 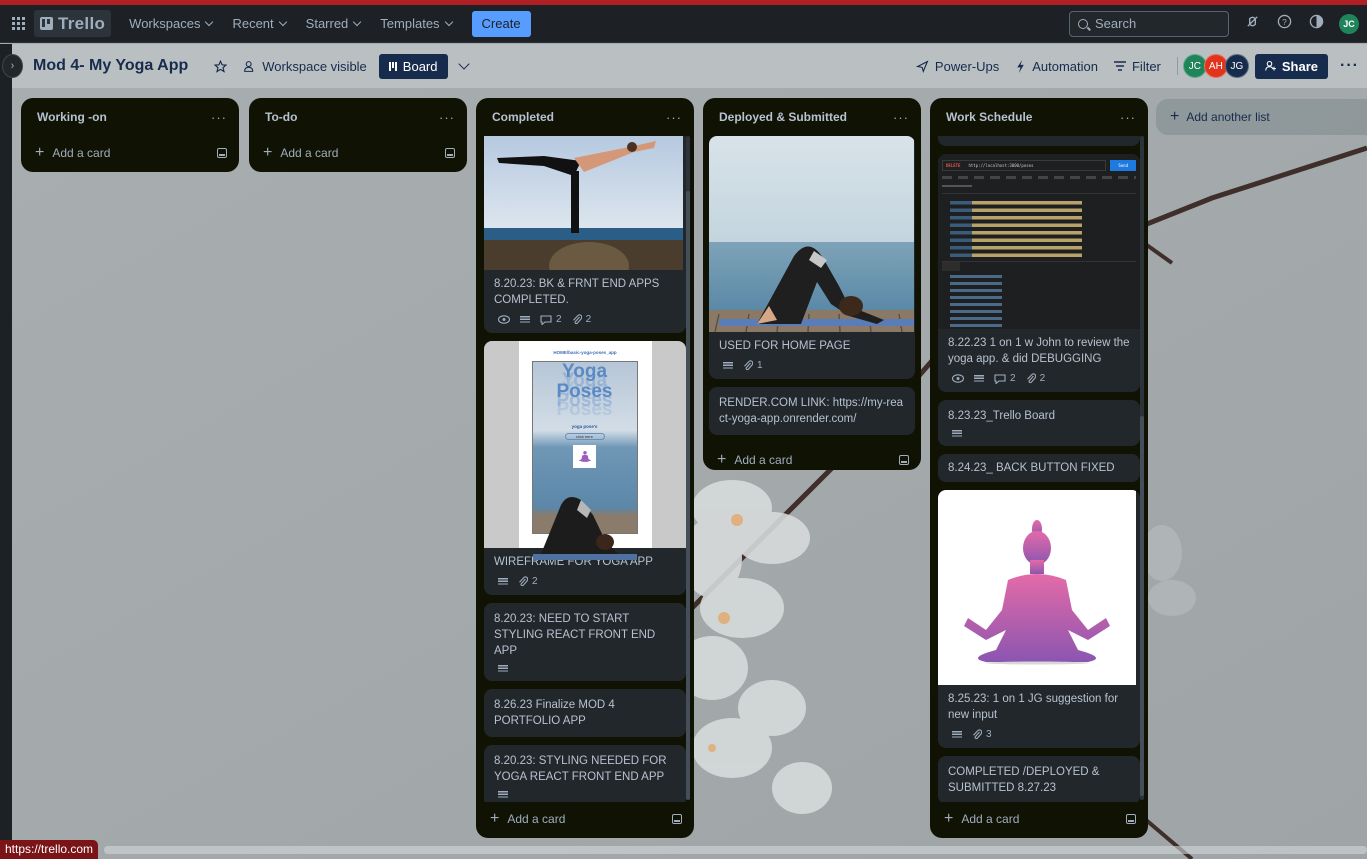 I want to click on list-title: Working -on, so click(x=72, y=117).